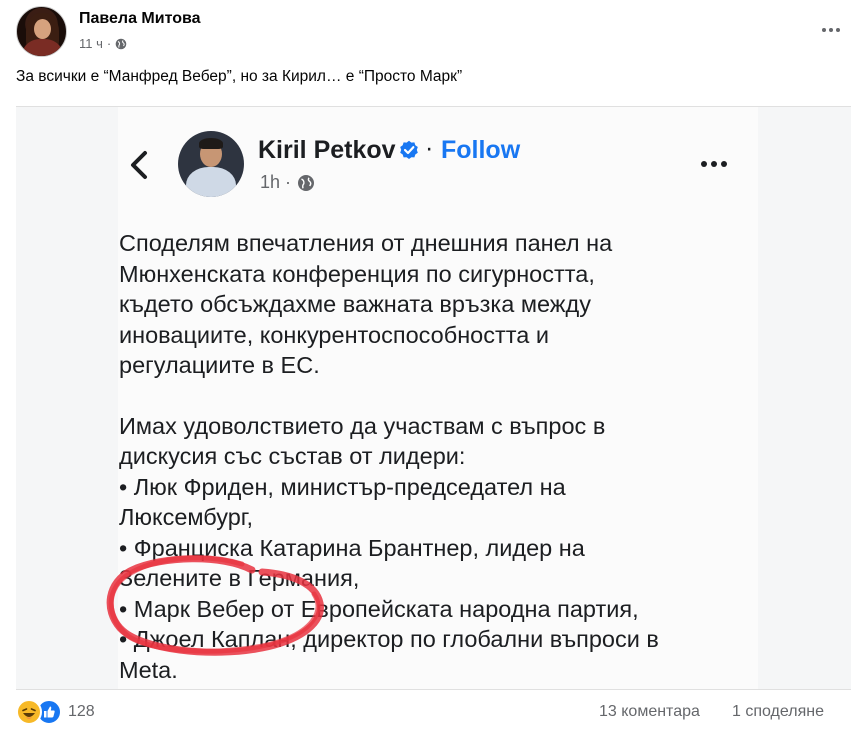 This screenshot has height=733, width=863. I want to click on embedded-line: Meta., so click(148, 669).